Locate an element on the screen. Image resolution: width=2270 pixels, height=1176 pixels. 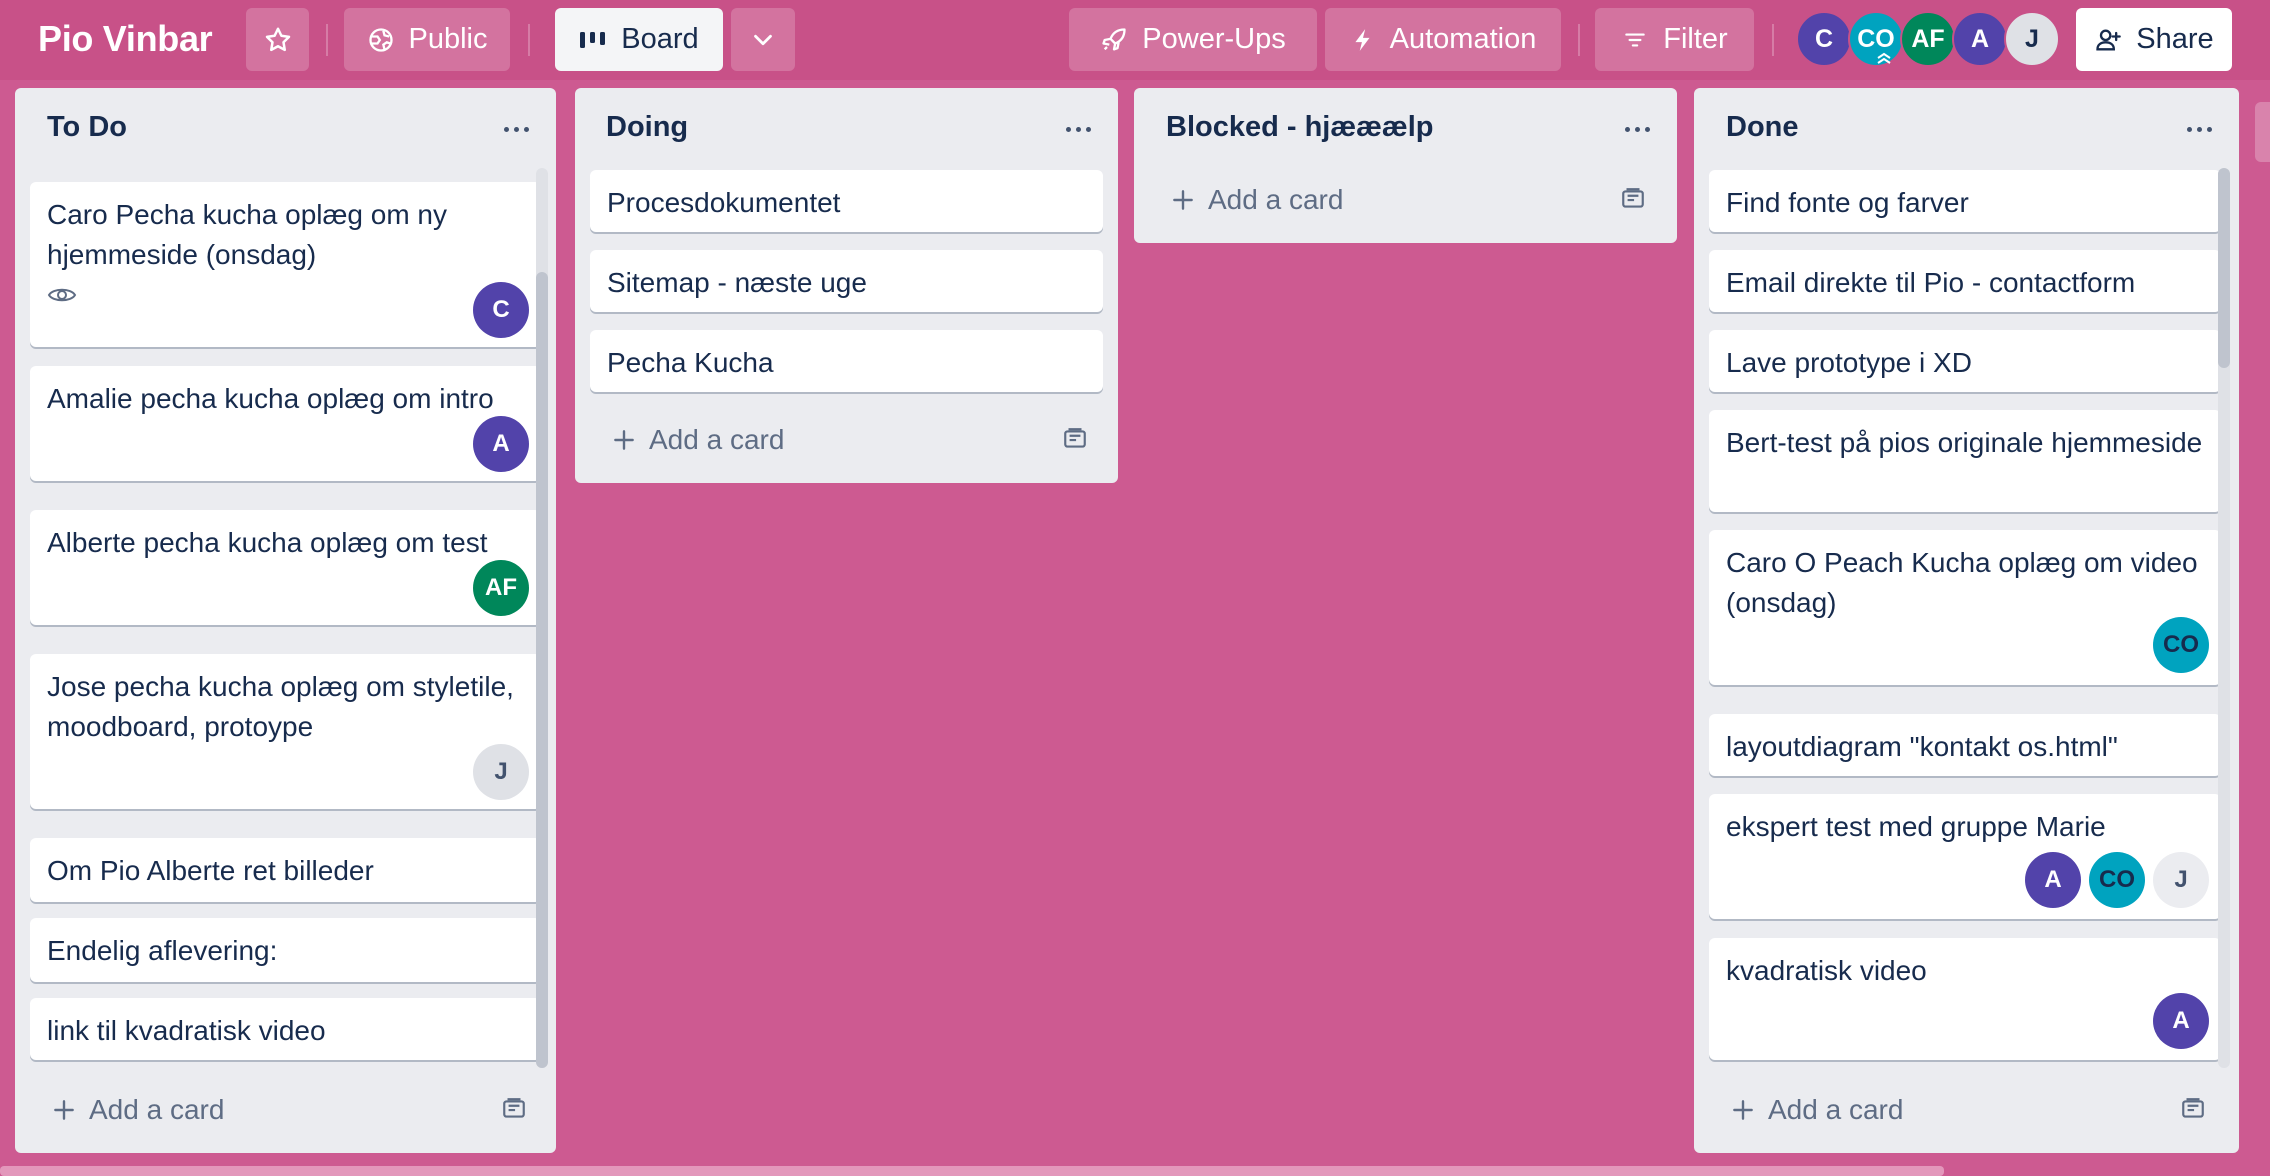
member-avatar: AF is located at coordinates (1928, 39).